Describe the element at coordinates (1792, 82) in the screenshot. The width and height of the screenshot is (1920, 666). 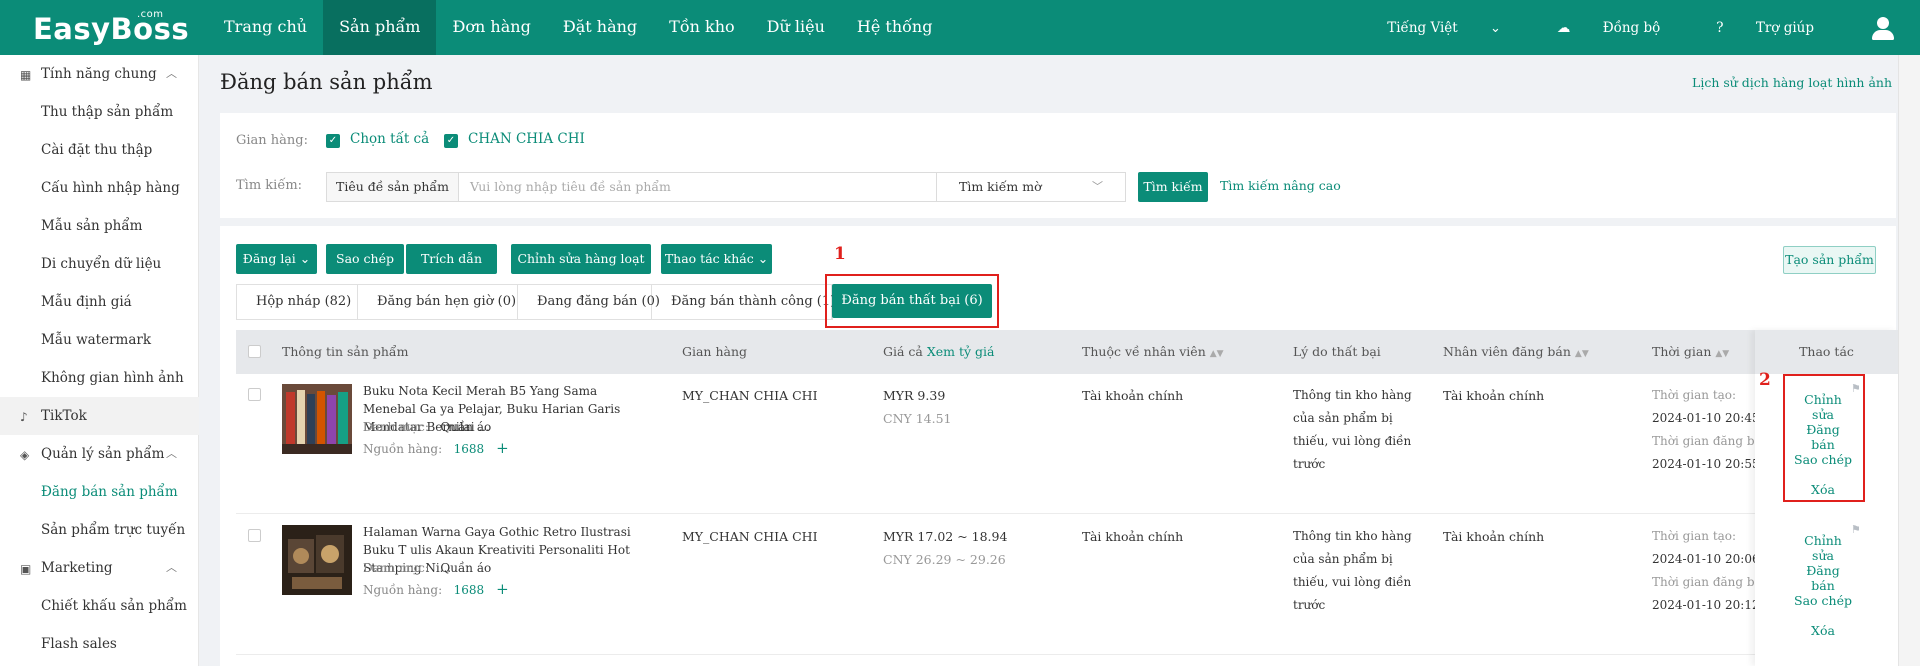
I see `image-history-link: Lịch sử dịch hàng loạt hình ảnh` at that location.